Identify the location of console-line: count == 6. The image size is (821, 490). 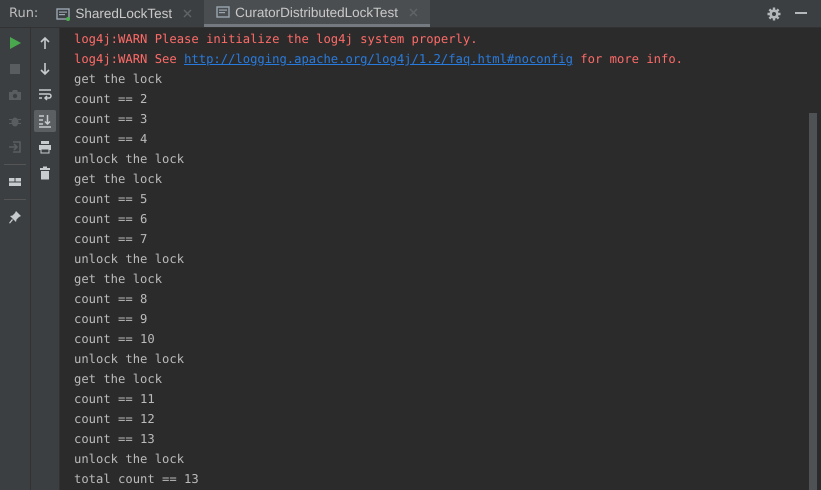
(111, 219).